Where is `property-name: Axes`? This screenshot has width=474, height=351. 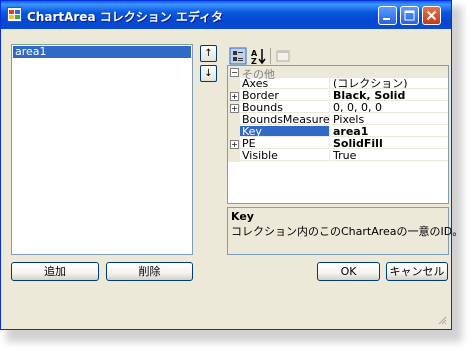
property-name: Axes is located at coordinates (285, 83).